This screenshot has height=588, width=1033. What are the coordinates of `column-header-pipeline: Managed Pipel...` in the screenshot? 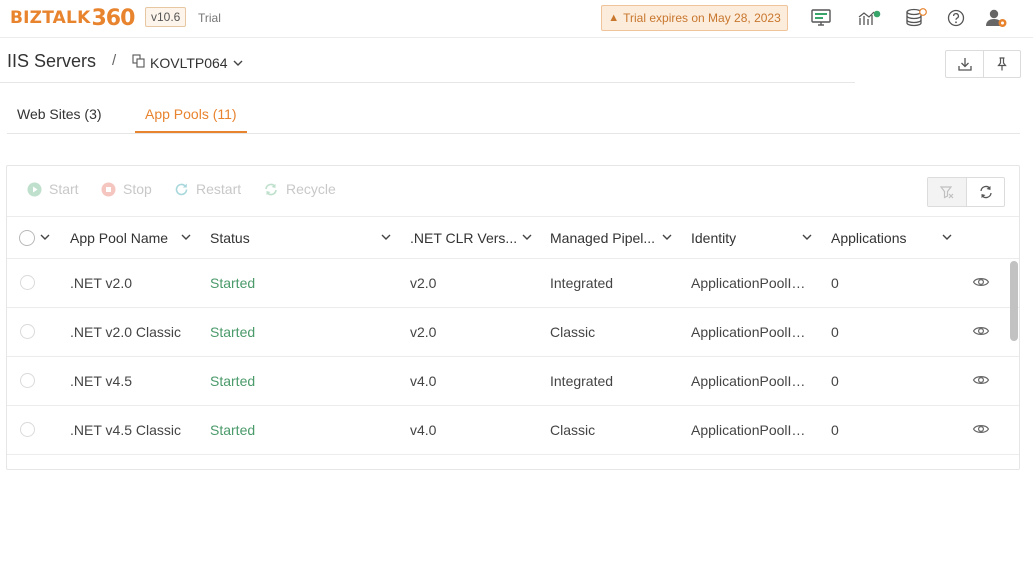 It's located at (602, 238).